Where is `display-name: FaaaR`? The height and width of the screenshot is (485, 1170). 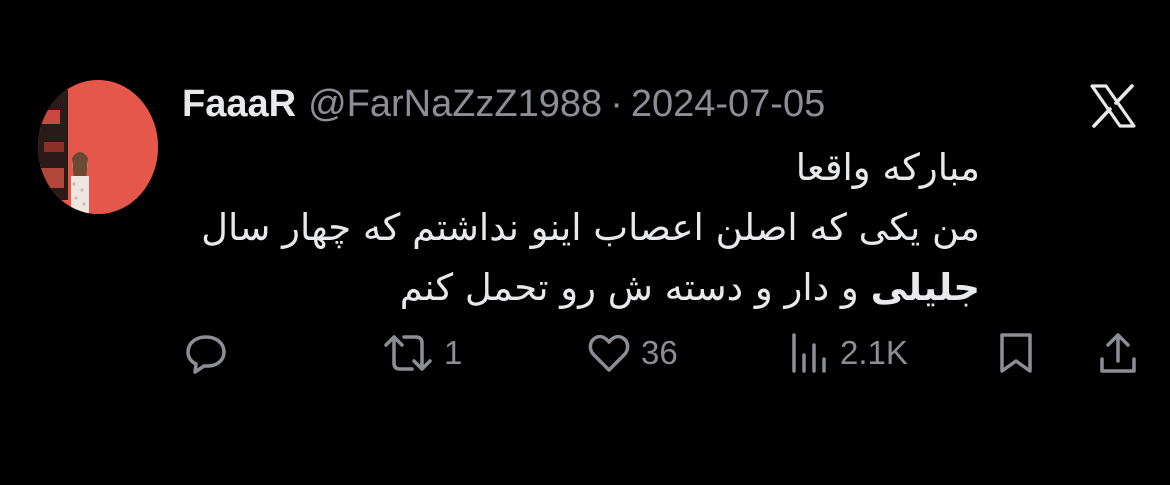 display-name: FaaaR is located at coordinates (239, 104).